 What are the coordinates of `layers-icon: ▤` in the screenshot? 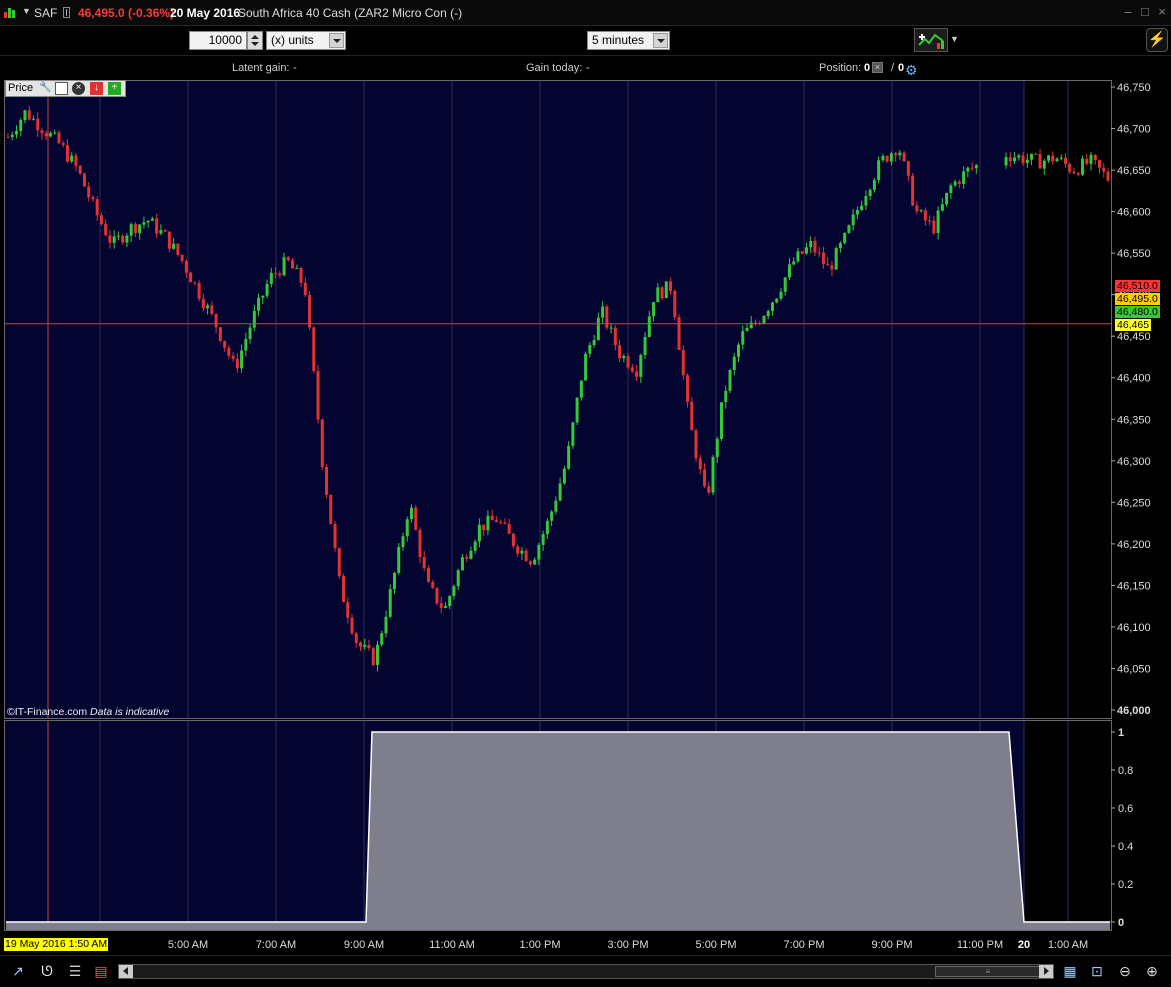 It's located at (101, 971).